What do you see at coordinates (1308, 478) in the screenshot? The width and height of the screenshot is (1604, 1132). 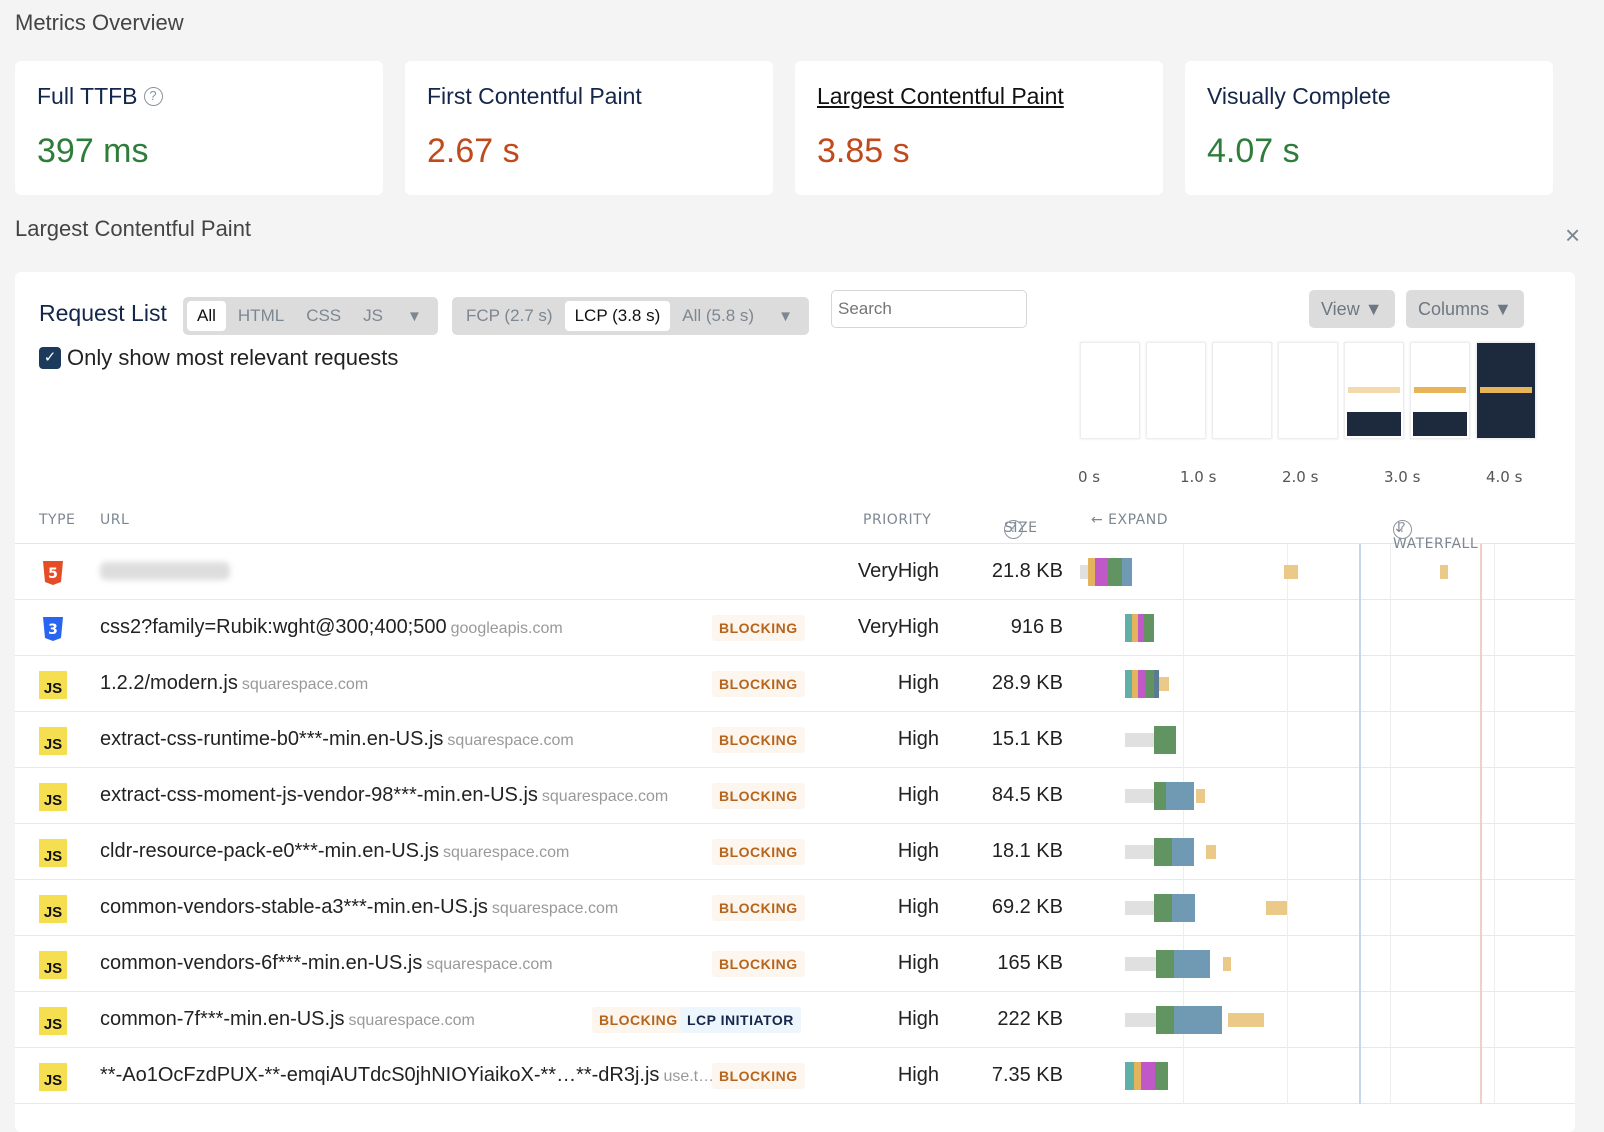 I see `timeline-axis: 0 s 1.0 s 2.0 s 3.0 s 4.0 s` at bounding box center [1308, 478].